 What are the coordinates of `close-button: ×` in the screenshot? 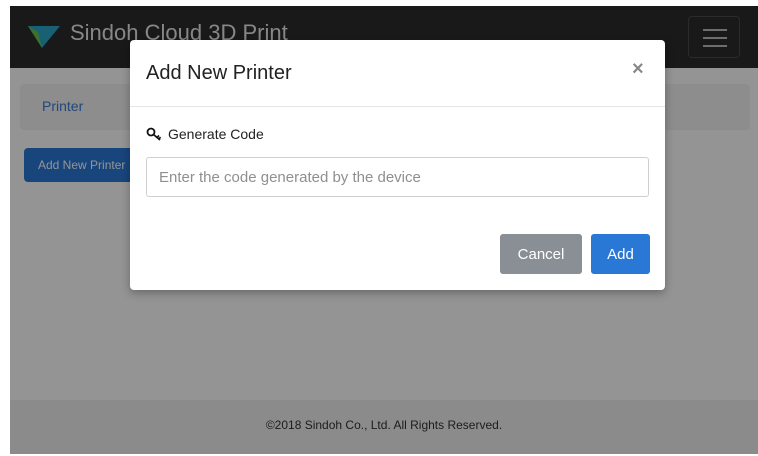 It's located at (638, 69).